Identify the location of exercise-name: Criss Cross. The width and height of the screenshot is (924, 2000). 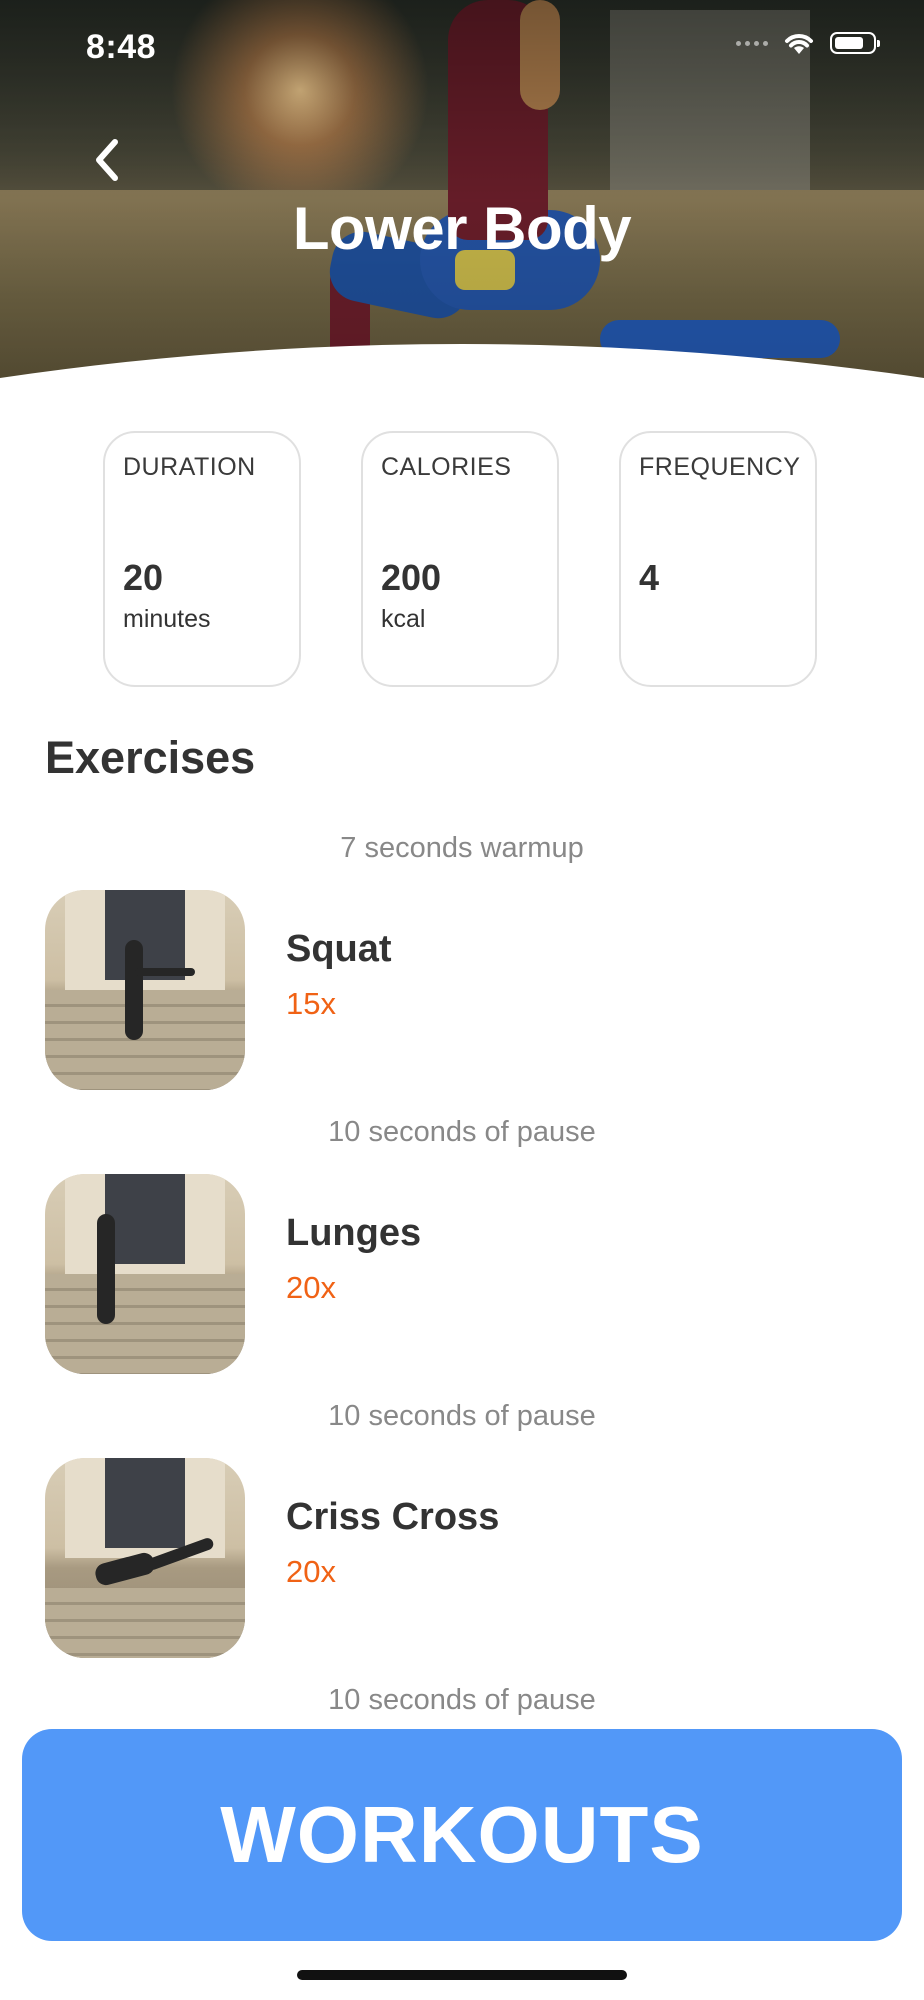
(393, 1517).